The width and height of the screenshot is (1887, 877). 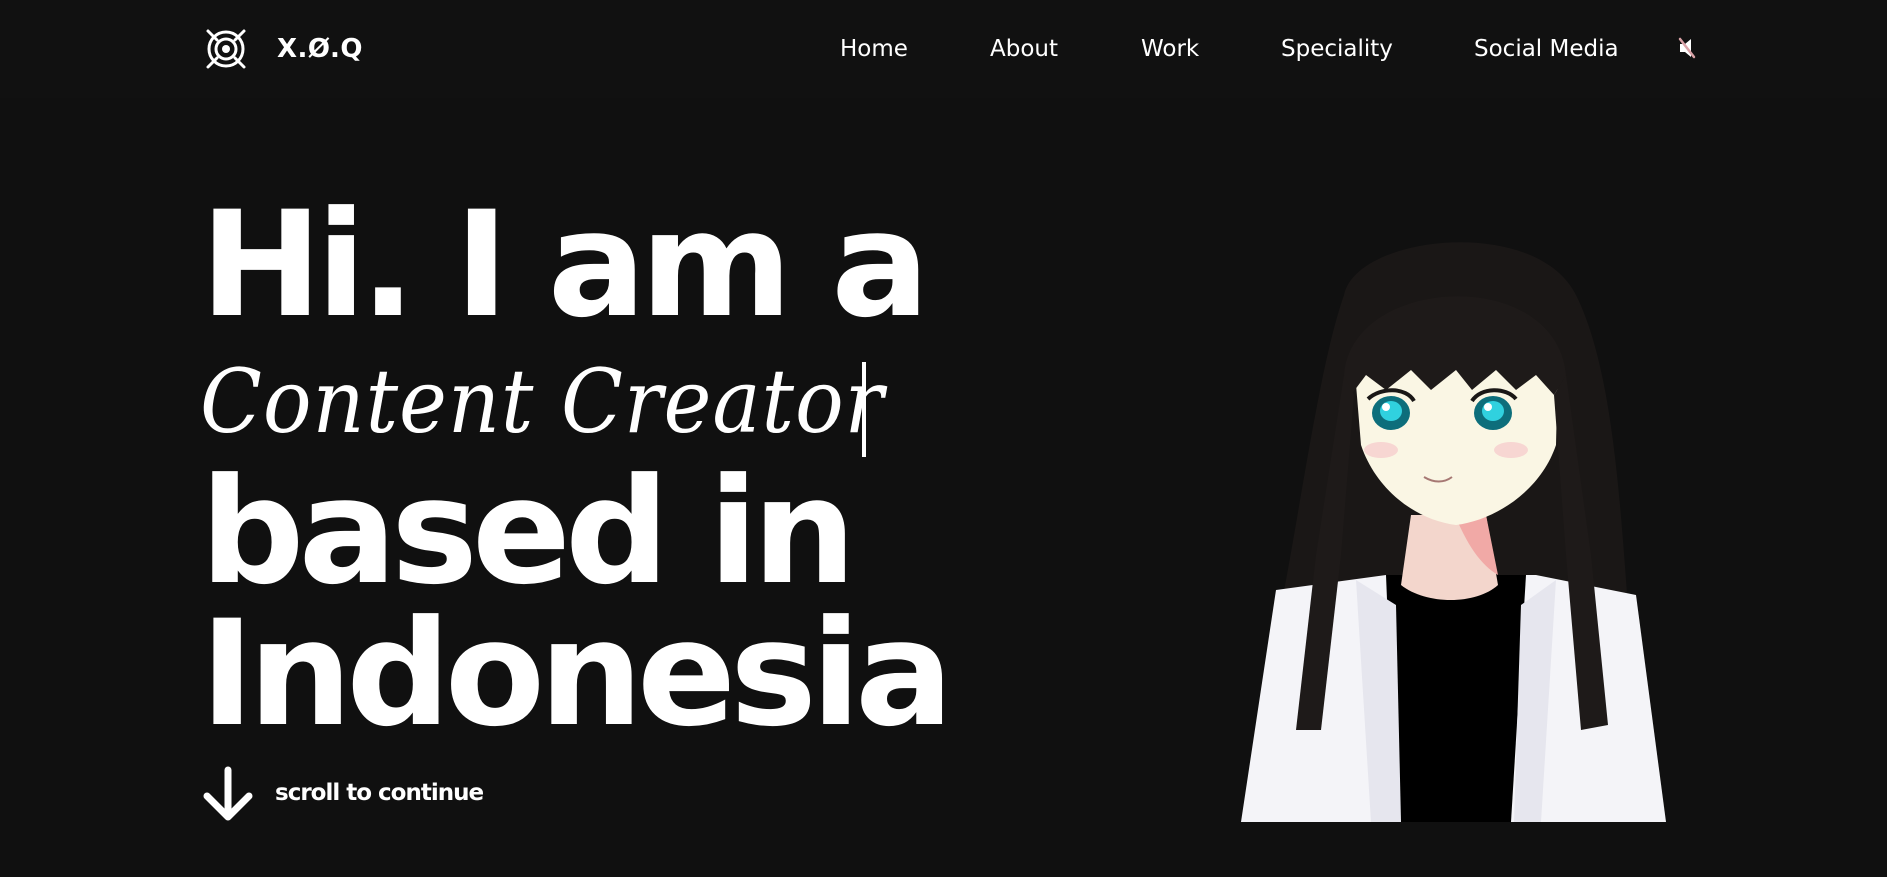 What do you see at coordinates (1170, 49) in the screenshot?
I see `nav-work: Work` at bounding box center [1170, 49].